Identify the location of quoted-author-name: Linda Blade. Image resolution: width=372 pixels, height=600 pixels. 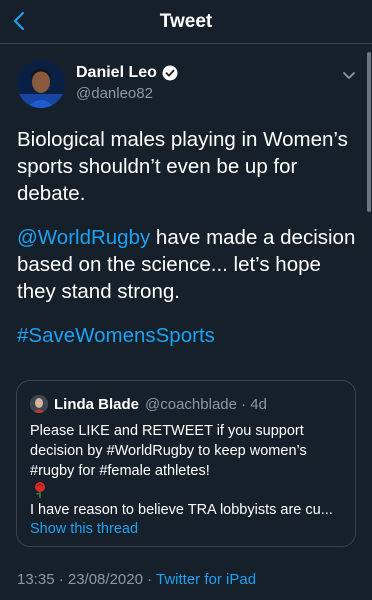
(97, 404).